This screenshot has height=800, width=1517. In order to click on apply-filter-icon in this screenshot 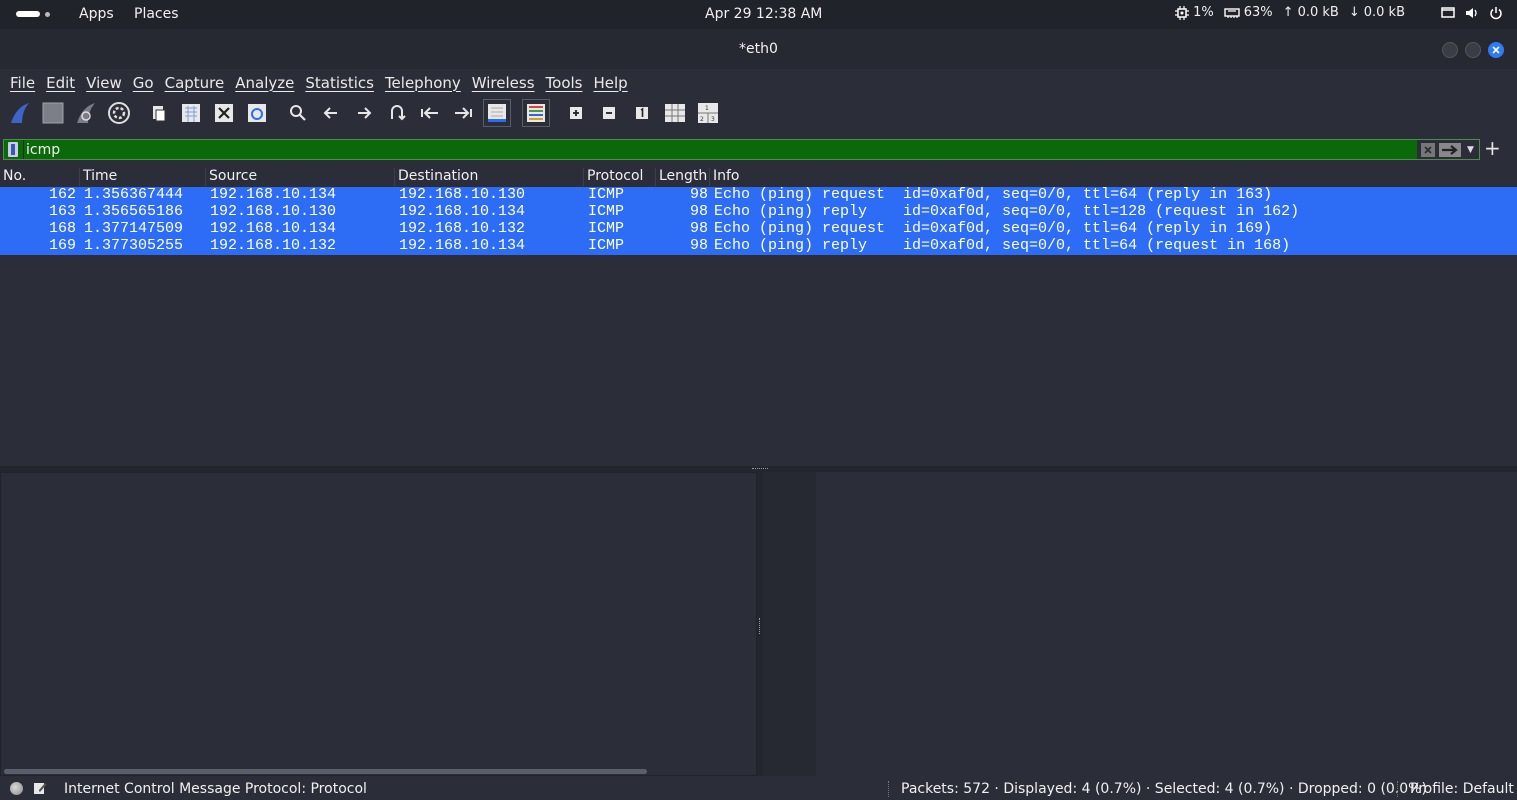, I will do `click(1450, 149)`.